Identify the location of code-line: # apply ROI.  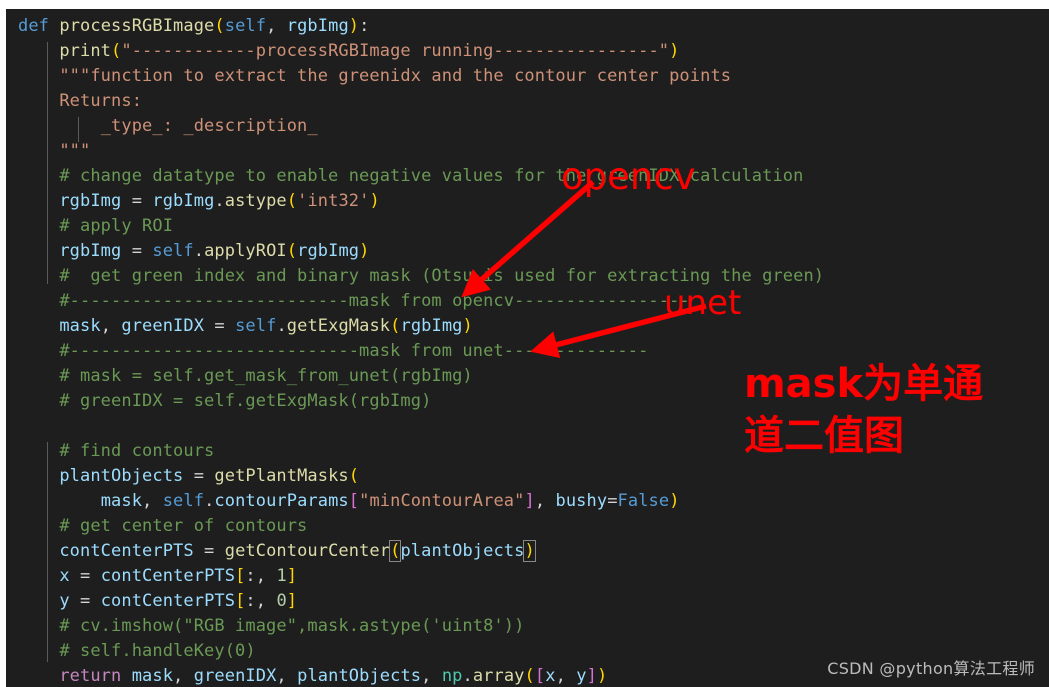
(527, 226).